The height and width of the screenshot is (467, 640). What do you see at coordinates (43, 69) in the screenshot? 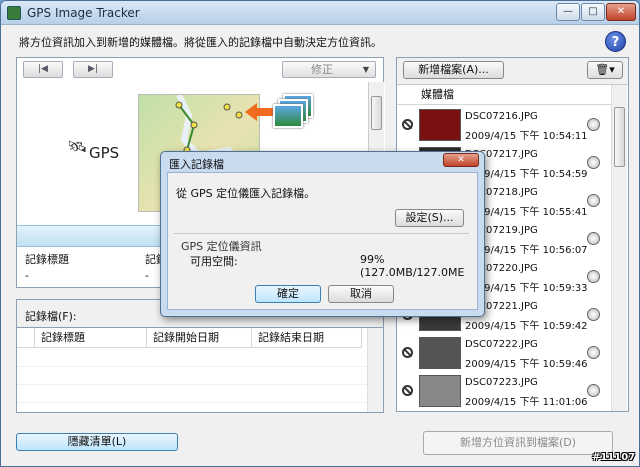
I see `first-record-button: |◀` at bounding box center [43, 69].